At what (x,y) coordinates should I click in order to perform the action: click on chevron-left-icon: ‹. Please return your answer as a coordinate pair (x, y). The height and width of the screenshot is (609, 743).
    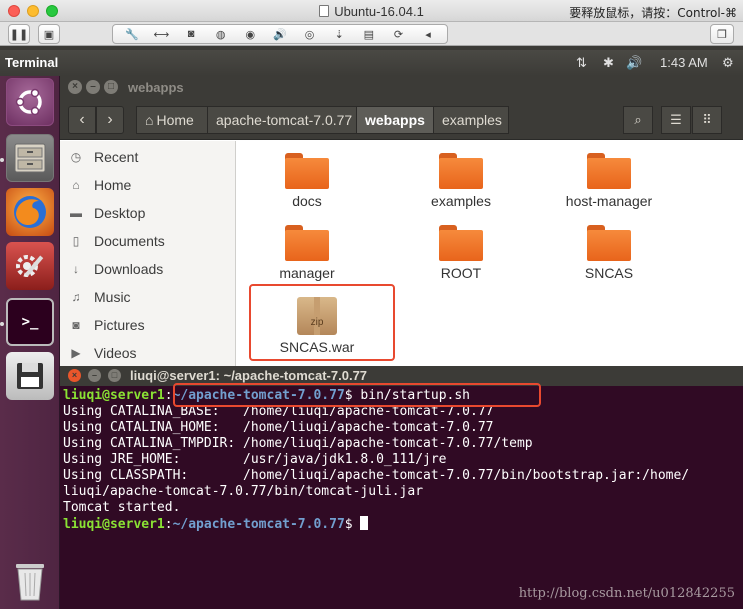
    Looking at the image, I should click on (82, 119).